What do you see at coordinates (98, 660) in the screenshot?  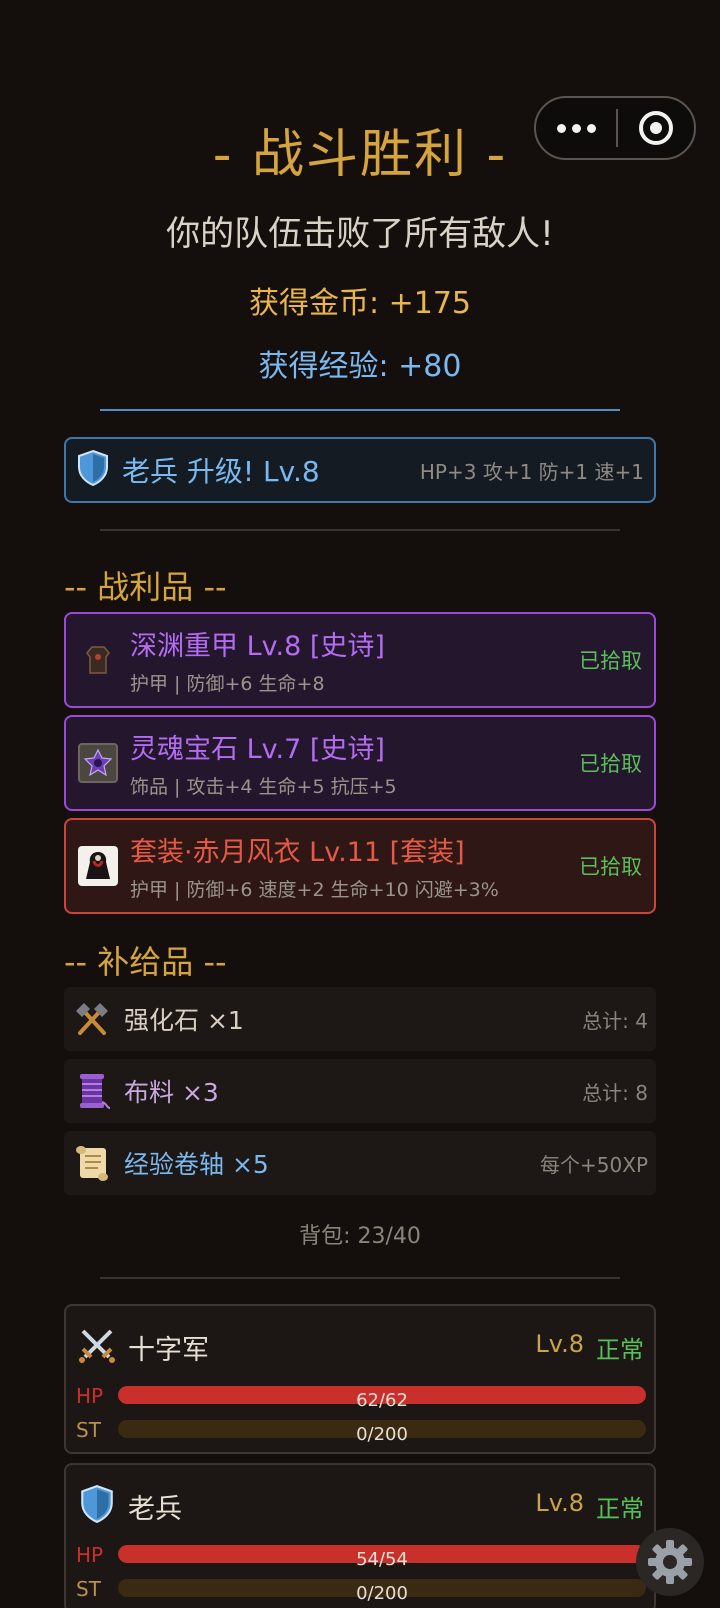 I see `armor-icon` at bounding box center [98, 660].